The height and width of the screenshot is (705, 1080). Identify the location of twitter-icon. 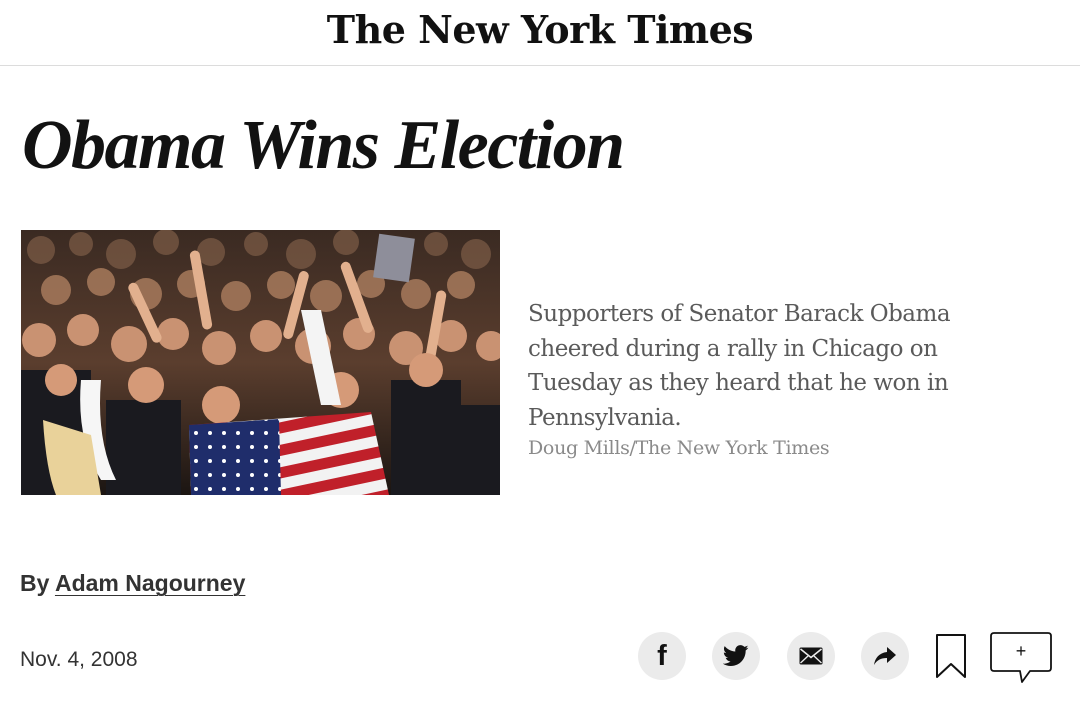
(736, 655).